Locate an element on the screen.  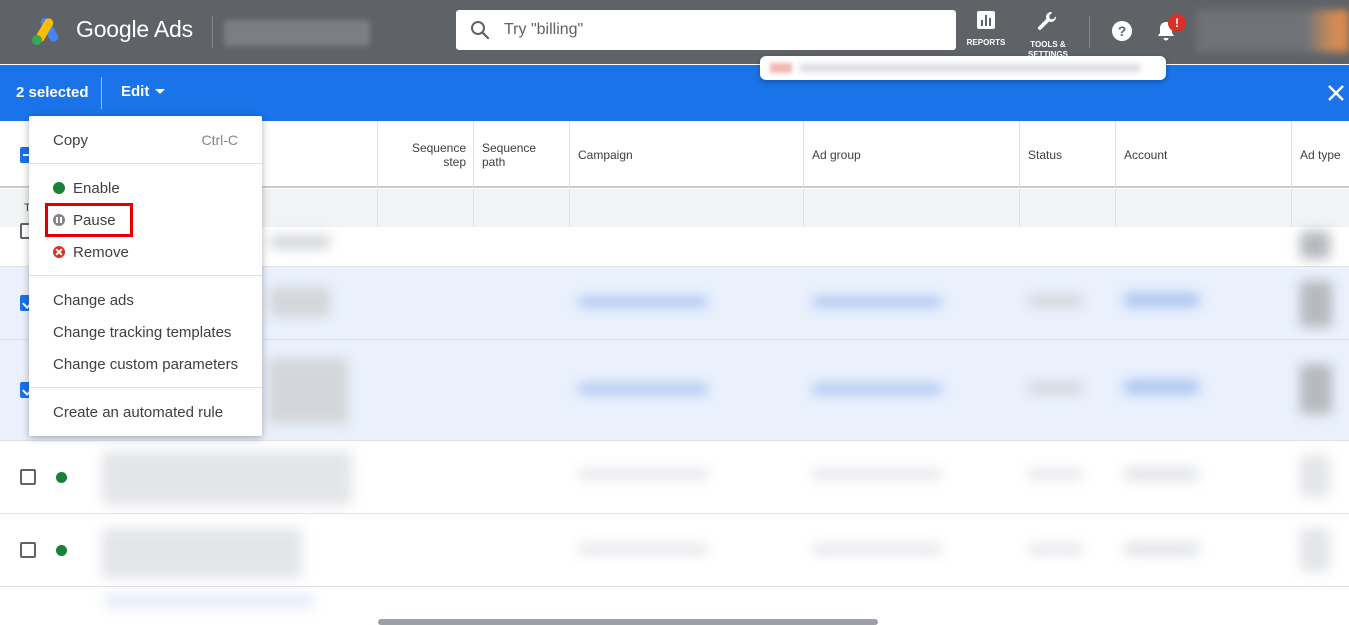
google-ads-logo-icon is located at coordinates (47, 31).